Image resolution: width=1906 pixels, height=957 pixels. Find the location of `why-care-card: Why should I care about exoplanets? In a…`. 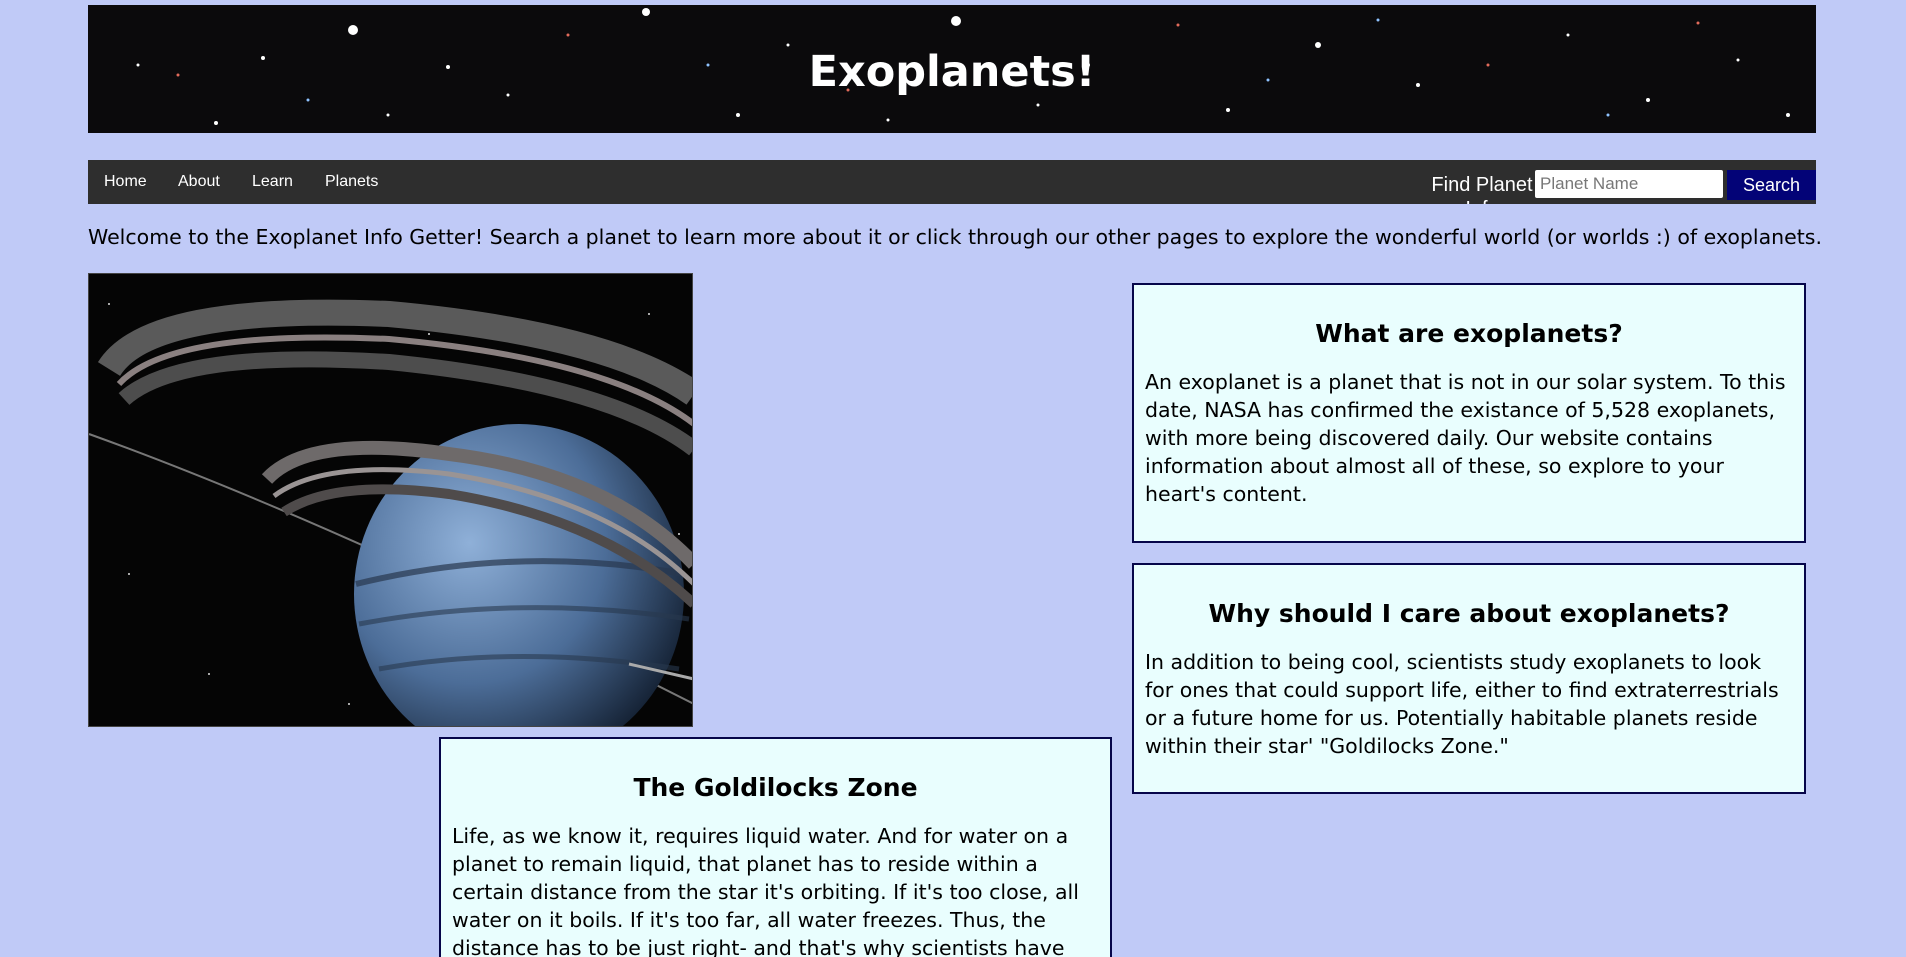

why-care-card: Why should I care about exoplanets? In a… is located at coordinates (1469, 678).